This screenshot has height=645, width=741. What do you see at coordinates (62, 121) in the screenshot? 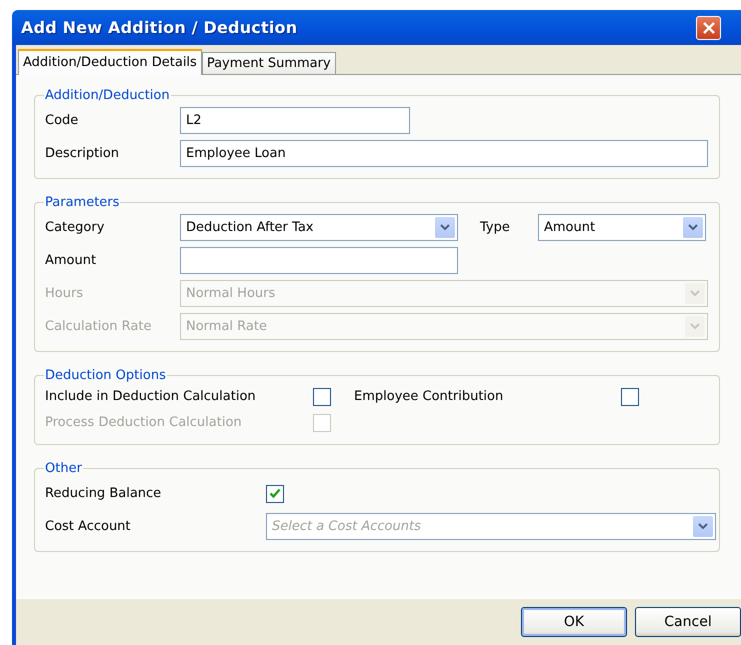
I see `field-label: Code` at bounding box center [62, 121].